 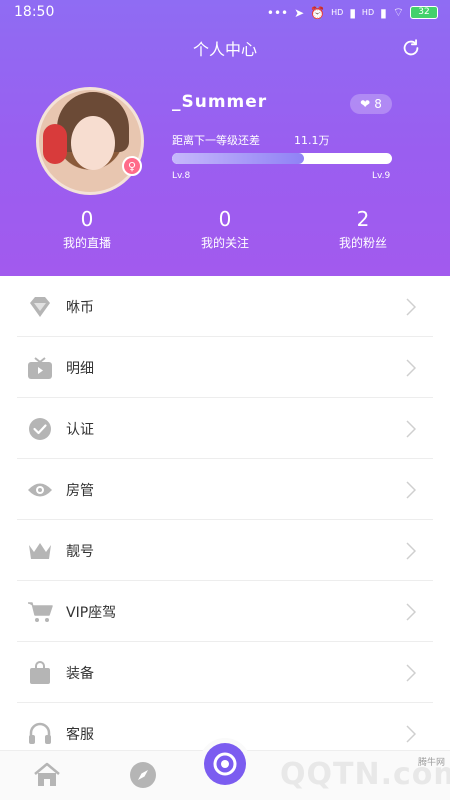 I want to click on status-bar: 18:50 ••• ➤ ⏰ HD ▮ HD ▮ ⌔ 32, so click(x=225, y=13).